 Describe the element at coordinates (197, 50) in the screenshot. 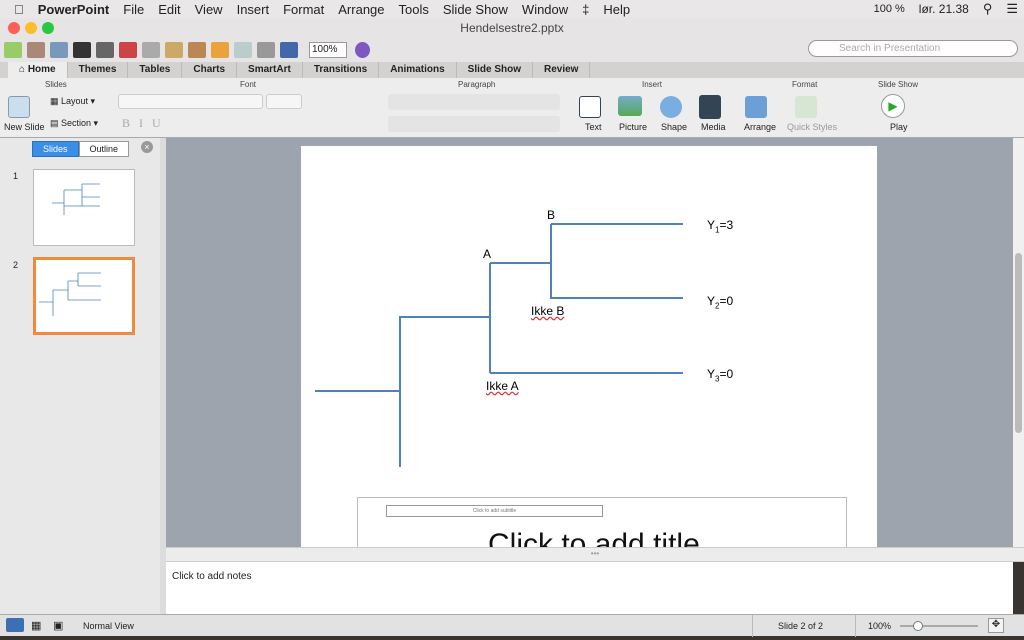

I see `format-painter-icon` at that location.